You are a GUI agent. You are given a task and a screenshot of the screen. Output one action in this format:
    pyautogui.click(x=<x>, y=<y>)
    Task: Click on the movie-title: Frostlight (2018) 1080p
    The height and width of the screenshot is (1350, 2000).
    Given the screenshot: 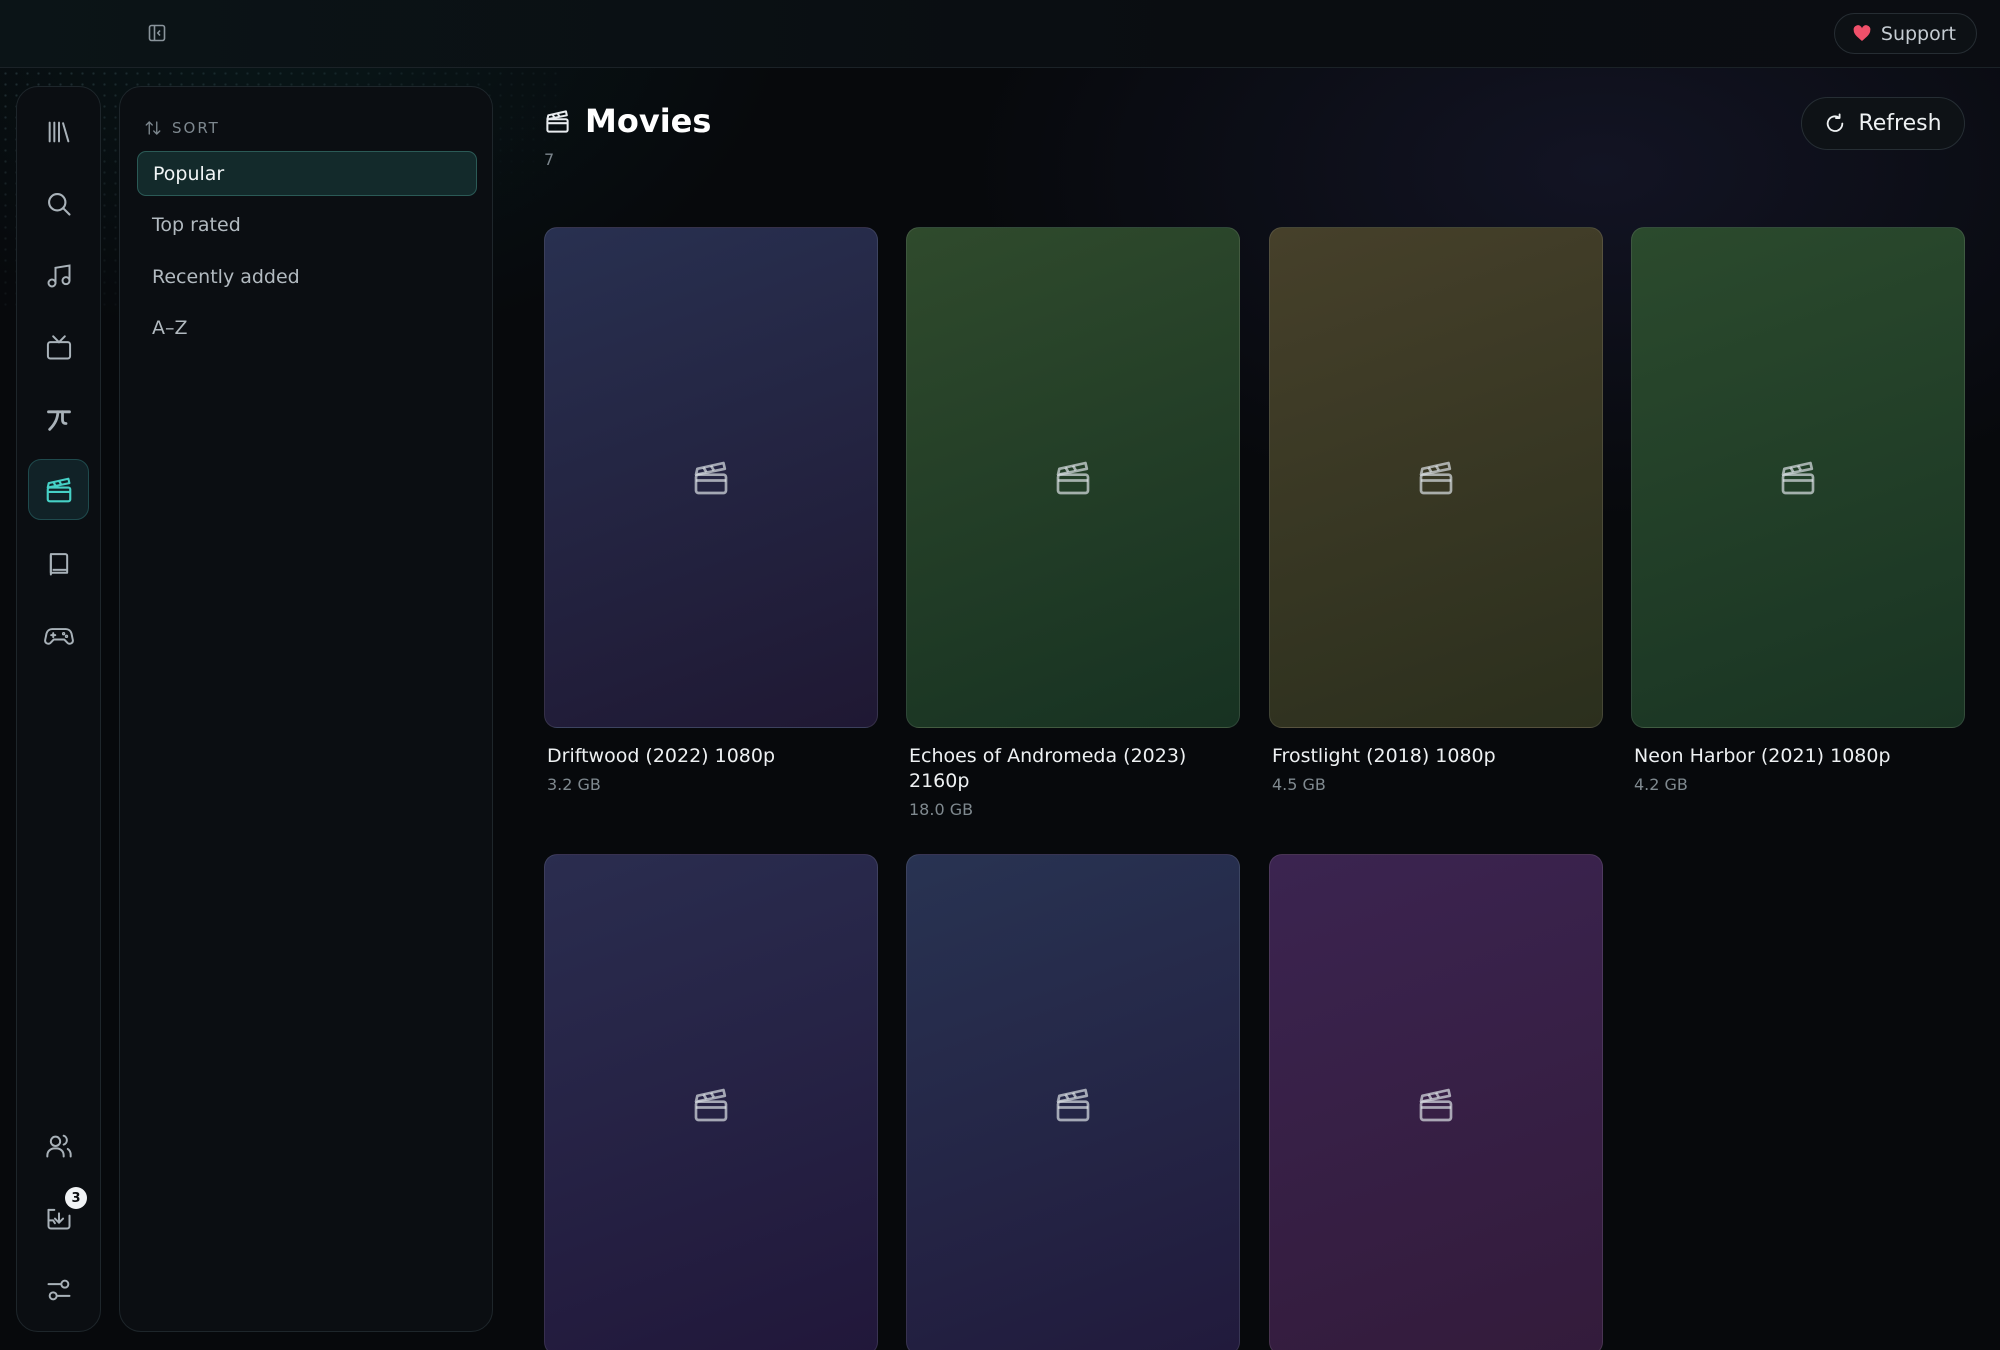 What is the action you would take?
    pyautogui.click(x=1384, y=756)
    